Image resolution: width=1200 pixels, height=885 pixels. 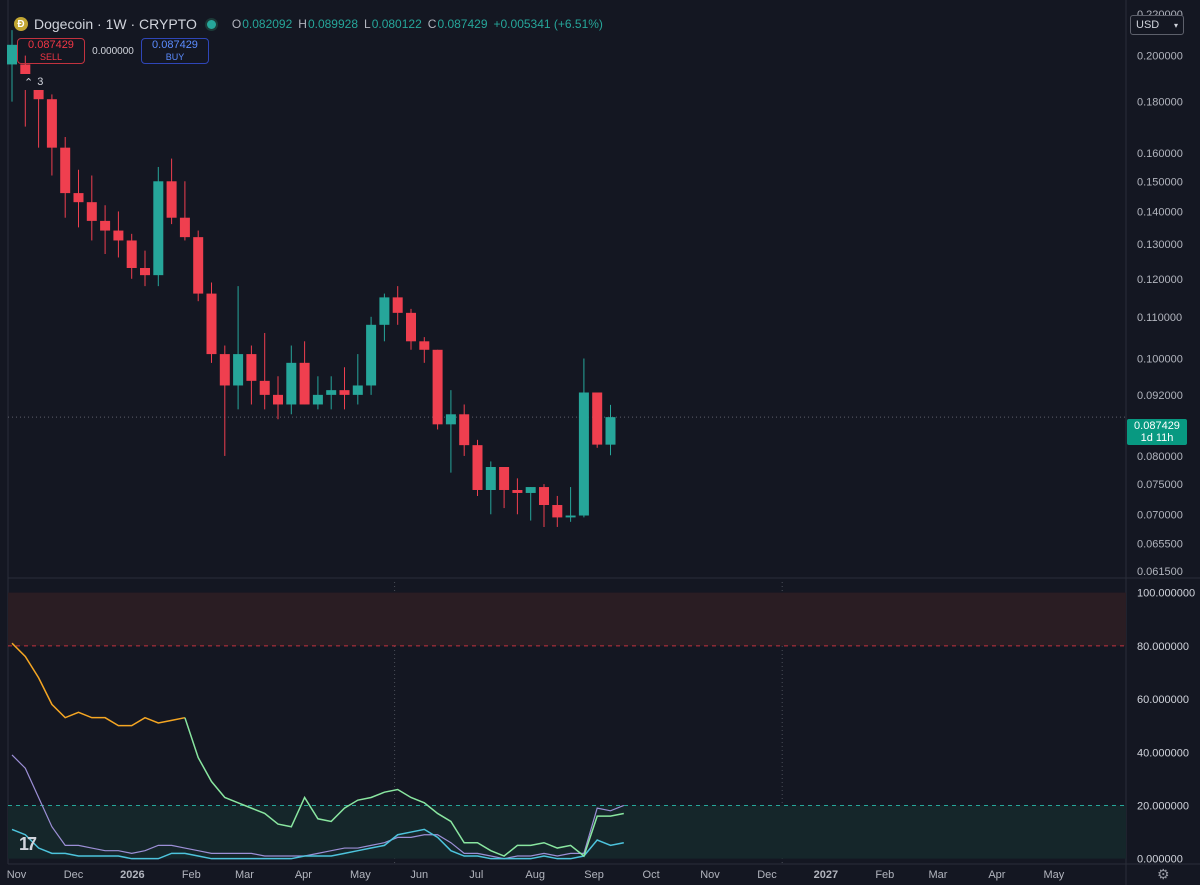 I want to click on price-tick-label: 0.092000, so click(x=1160, y=396).